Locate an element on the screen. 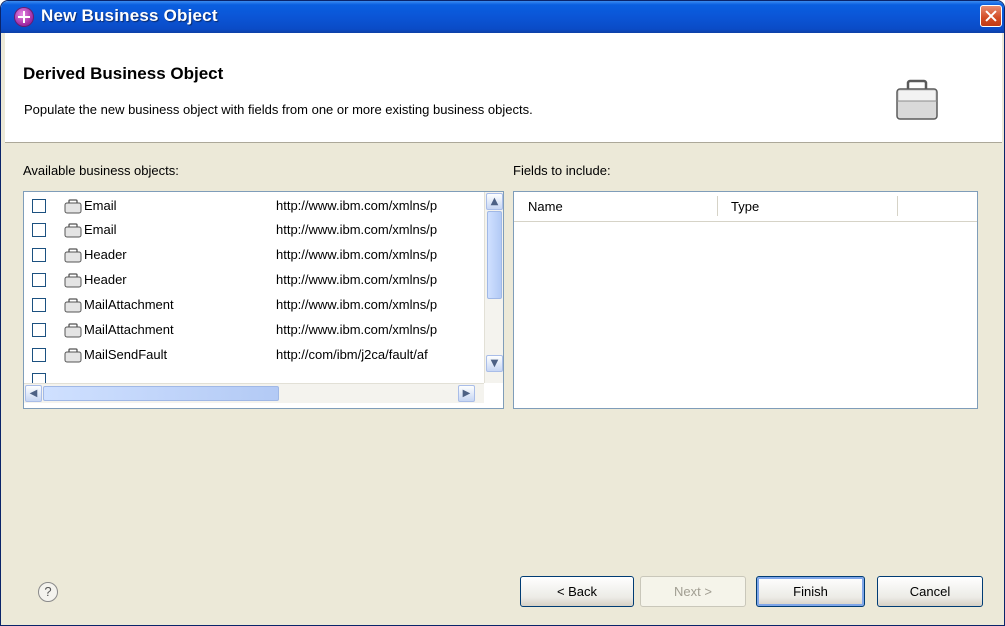 The width and height of the screenshot is (1005, 626). vertical-scrollbar: ▲ ▼ is located at coordinates (493, 287).